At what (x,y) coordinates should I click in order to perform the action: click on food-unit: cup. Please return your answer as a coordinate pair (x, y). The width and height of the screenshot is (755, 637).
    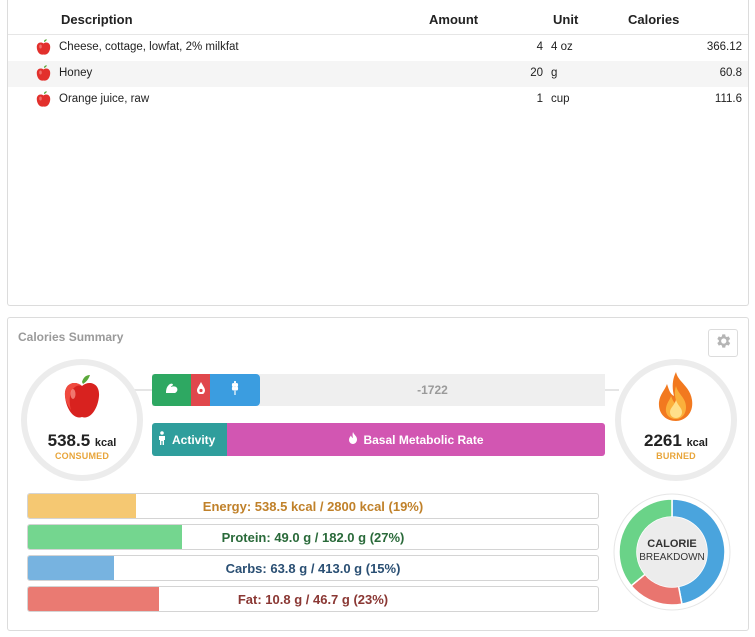
    Looking at the image, I should click on (560, 99).